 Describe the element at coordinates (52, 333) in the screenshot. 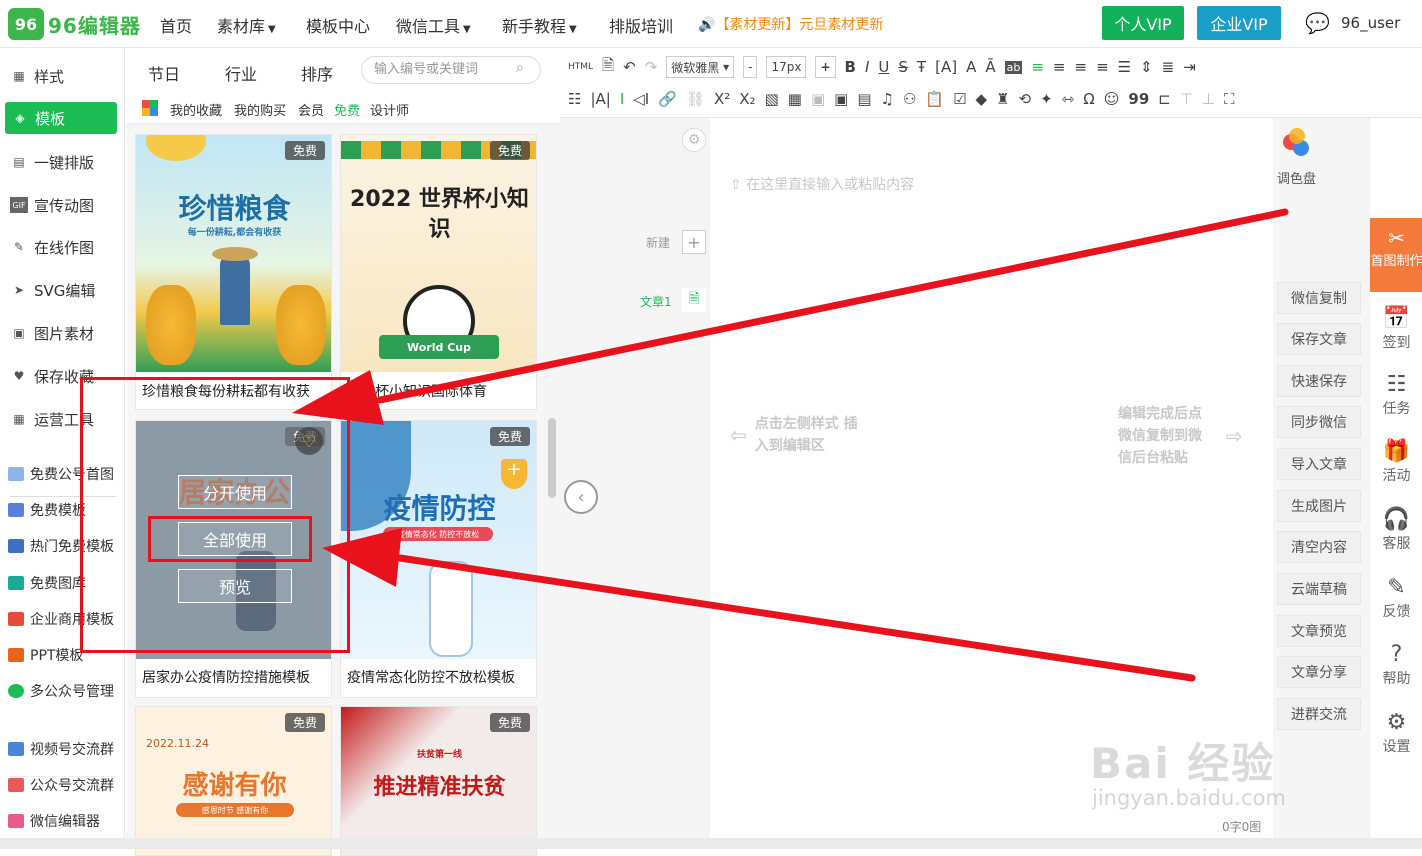

I see `sidebar-item-images: ▣ 图片素材` at that location.